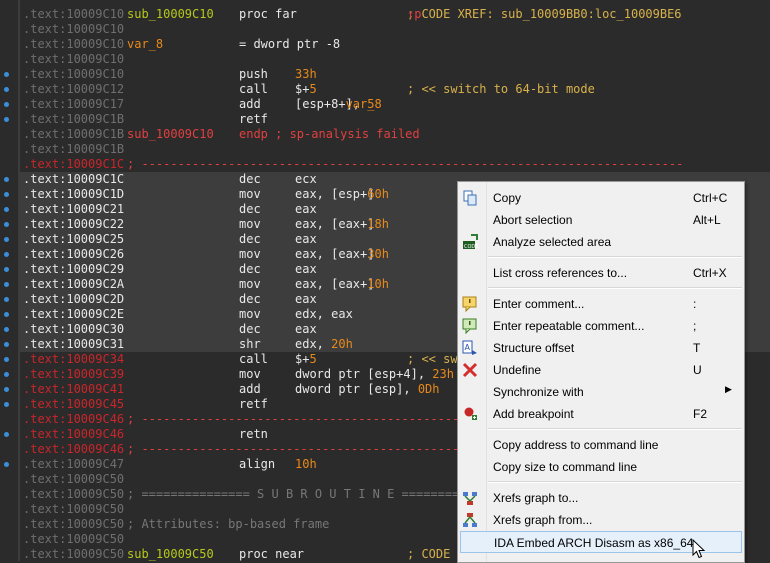  Describe the element at coordinates (601, 220) in the screenshot. I see `menu-item-abort-selection: Abort selection Alt+L` at that location.